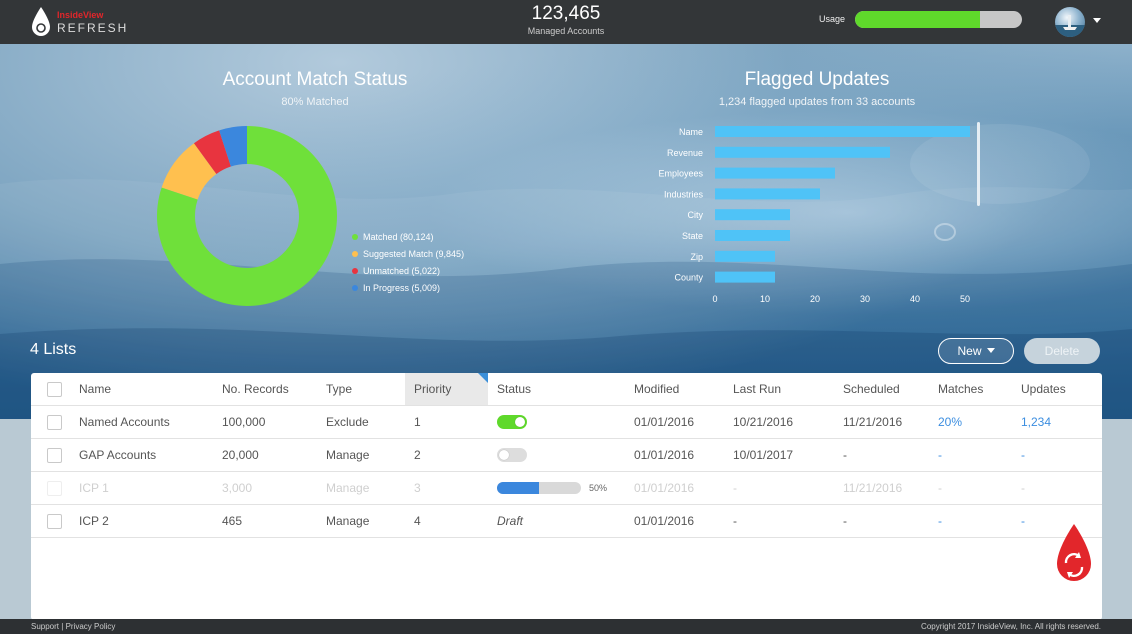 The image size is (1132, 634). What do you see at coordinates (512, 422) in the screenshot?
I see `status-toggle-on` at bounding box center [512, 422].